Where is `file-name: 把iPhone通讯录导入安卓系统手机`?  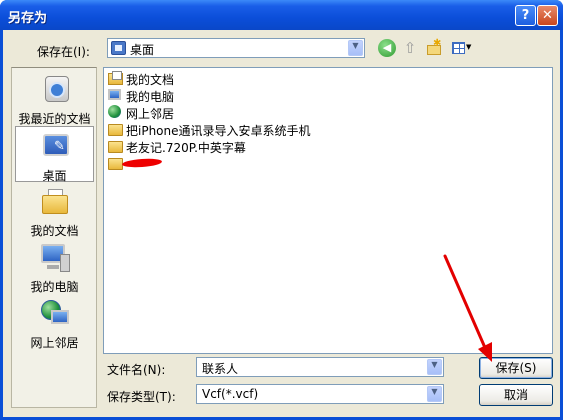
file-name: 把iPhone通讯录导入安卓系统手机 is located at coordinates (218, 131).